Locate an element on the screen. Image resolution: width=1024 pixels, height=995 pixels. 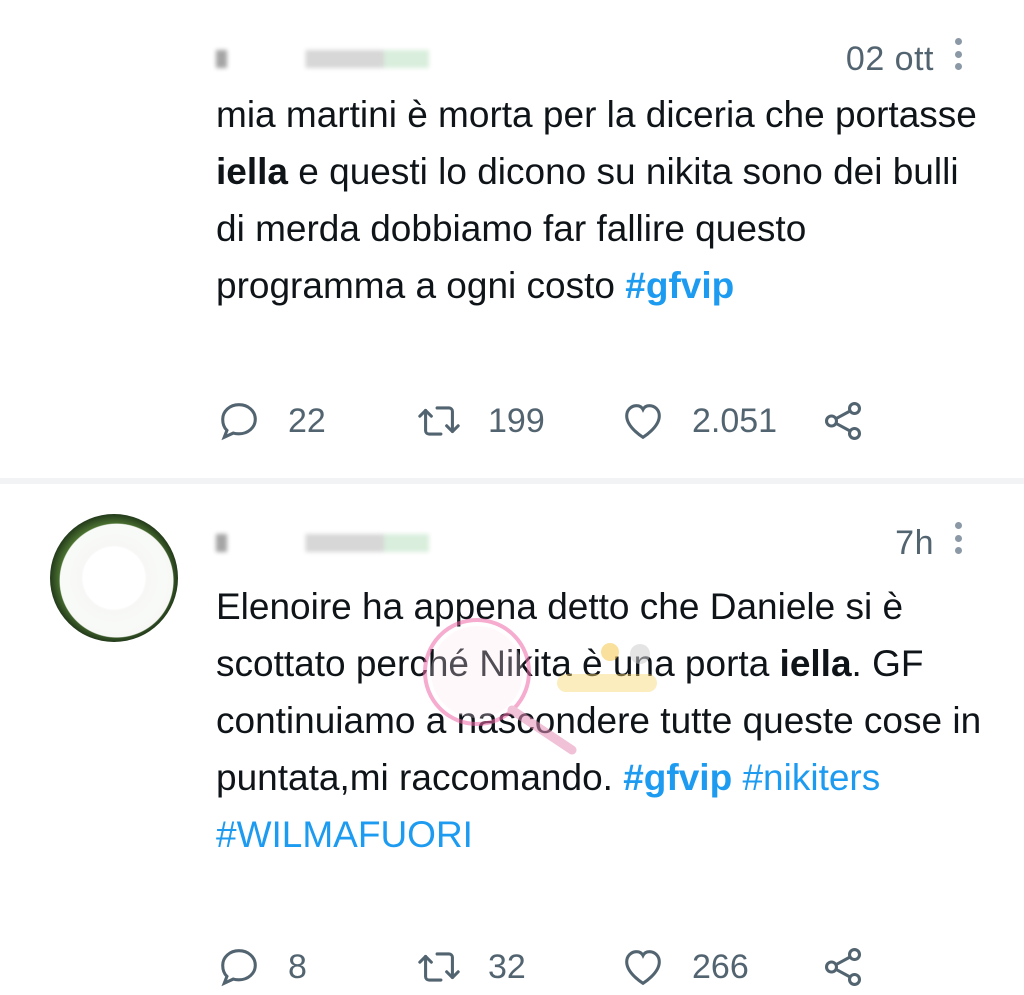
tweet-header: 7h is located at coordinates (589, 541).